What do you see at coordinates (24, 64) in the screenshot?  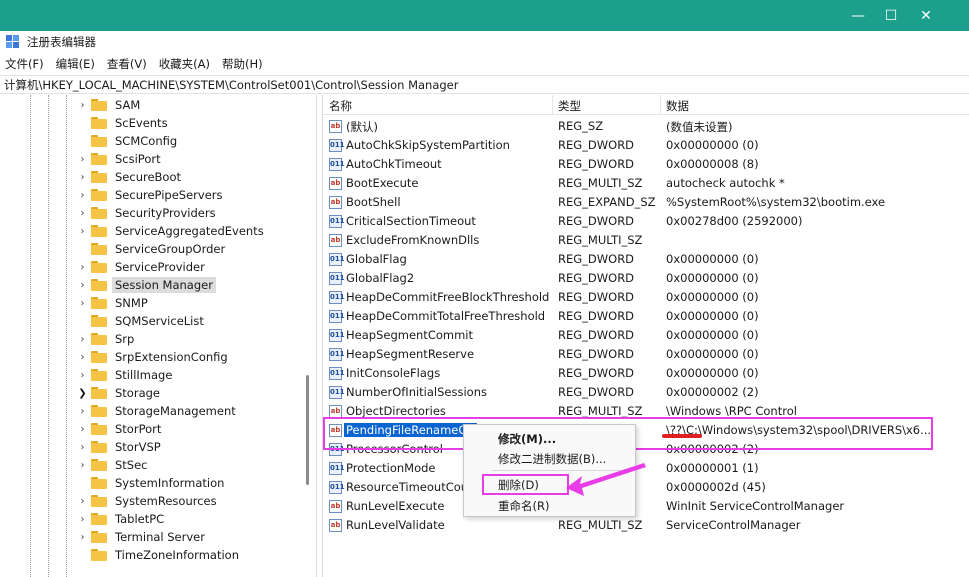 I see `menu-file: 文件(F)` at bounding box center [24, 64].